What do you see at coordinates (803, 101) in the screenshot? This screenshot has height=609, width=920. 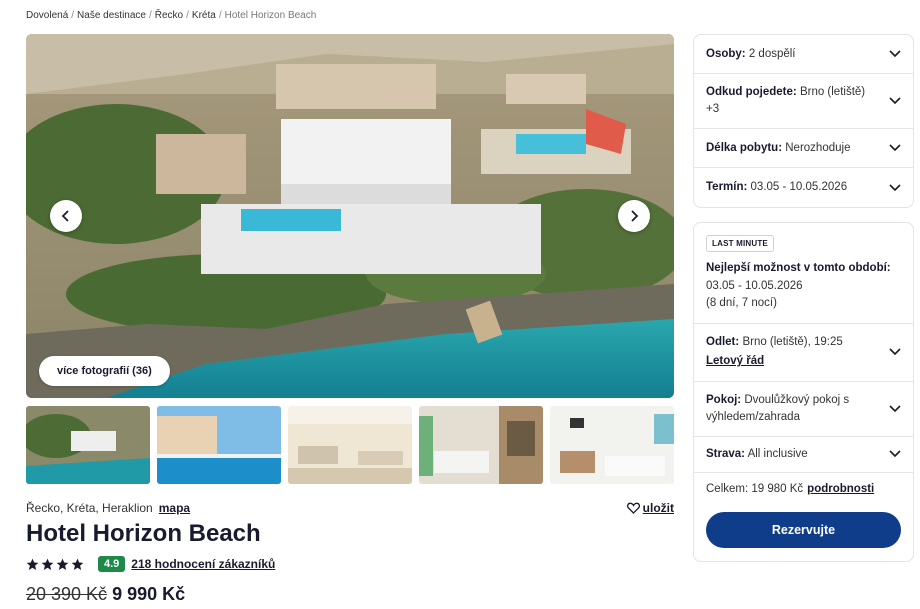 I see `filter-departure: Odkud pojedete: Brno (letiště) +3` at bounding box center [803, 101].